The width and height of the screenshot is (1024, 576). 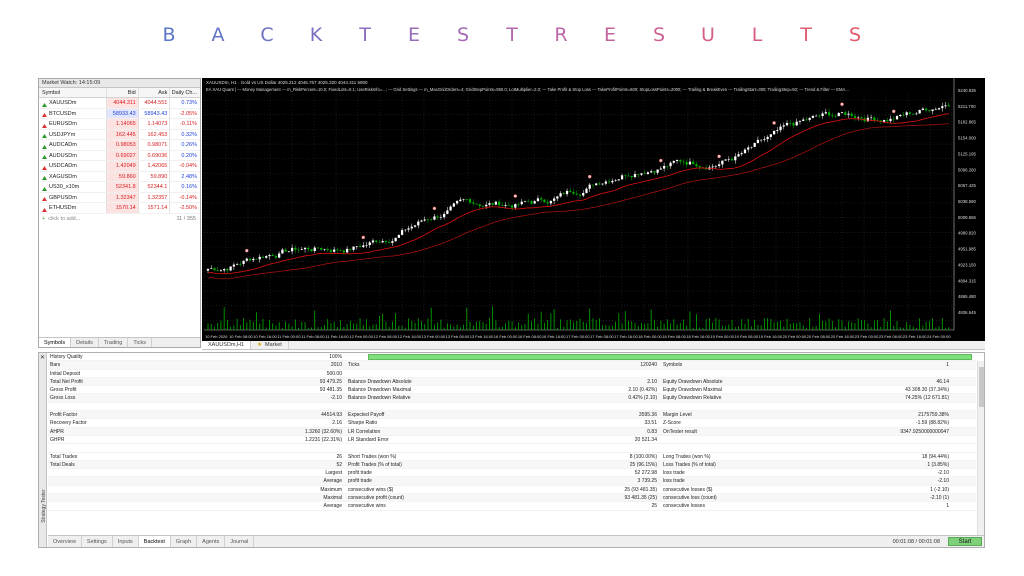 What do you see at coordinates (72, 92) in the screenshot?
I see `col-symbol: Symbol` at bounding box center [72, 92].